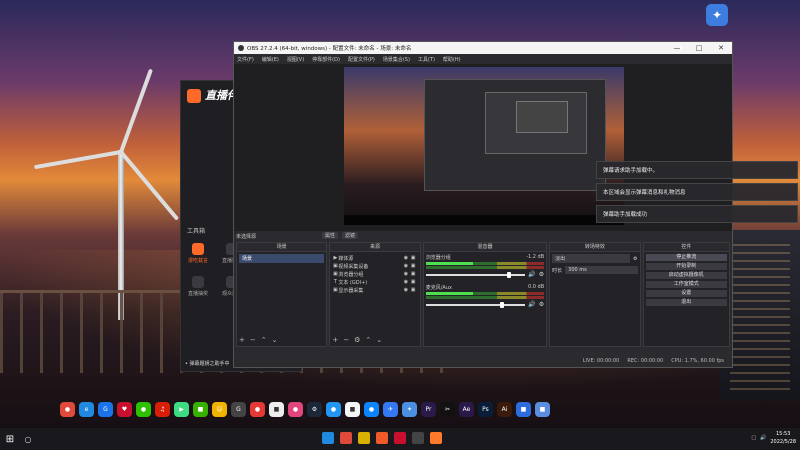  Describe the element at coordinates (438, 288) in the screenshot. I see `mixer-channel-name: 麦克风/Aux` at that location.